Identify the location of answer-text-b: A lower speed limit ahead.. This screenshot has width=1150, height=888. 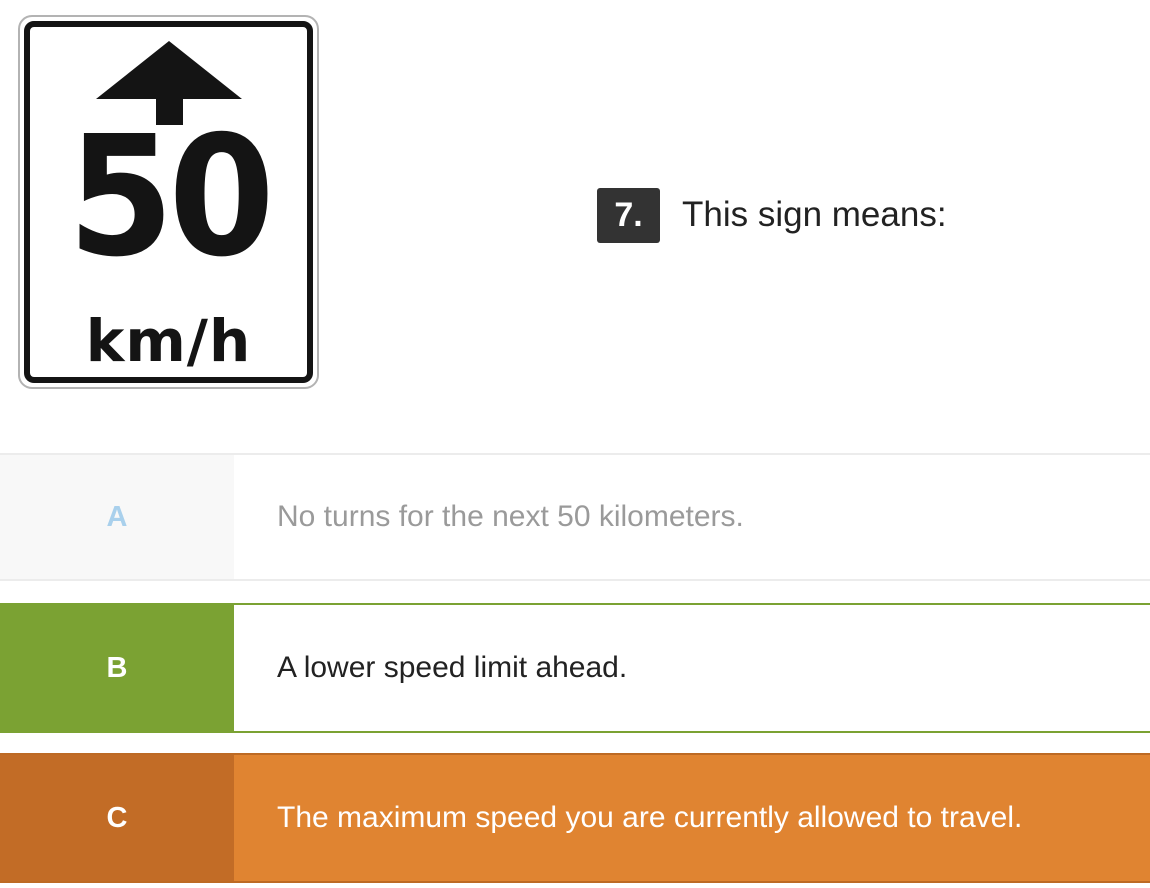
(452, 667).